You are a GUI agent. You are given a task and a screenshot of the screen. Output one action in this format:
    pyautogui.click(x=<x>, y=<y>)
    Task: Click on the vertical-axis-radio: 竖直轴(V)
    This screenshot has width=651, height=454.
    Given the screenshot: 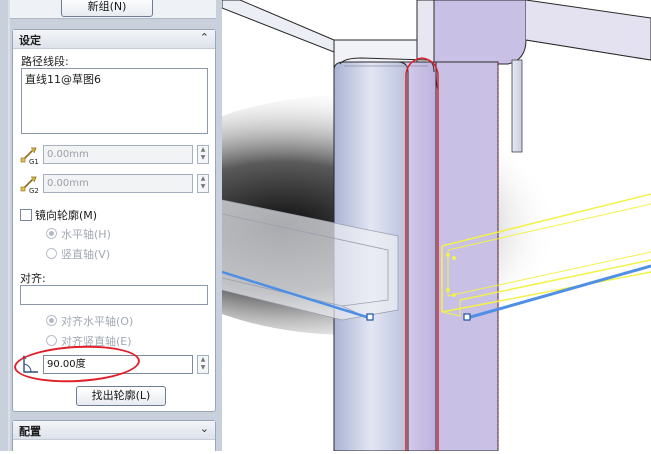 What is the action you would take?
    pyautogui.click(x=78, y=254)
    